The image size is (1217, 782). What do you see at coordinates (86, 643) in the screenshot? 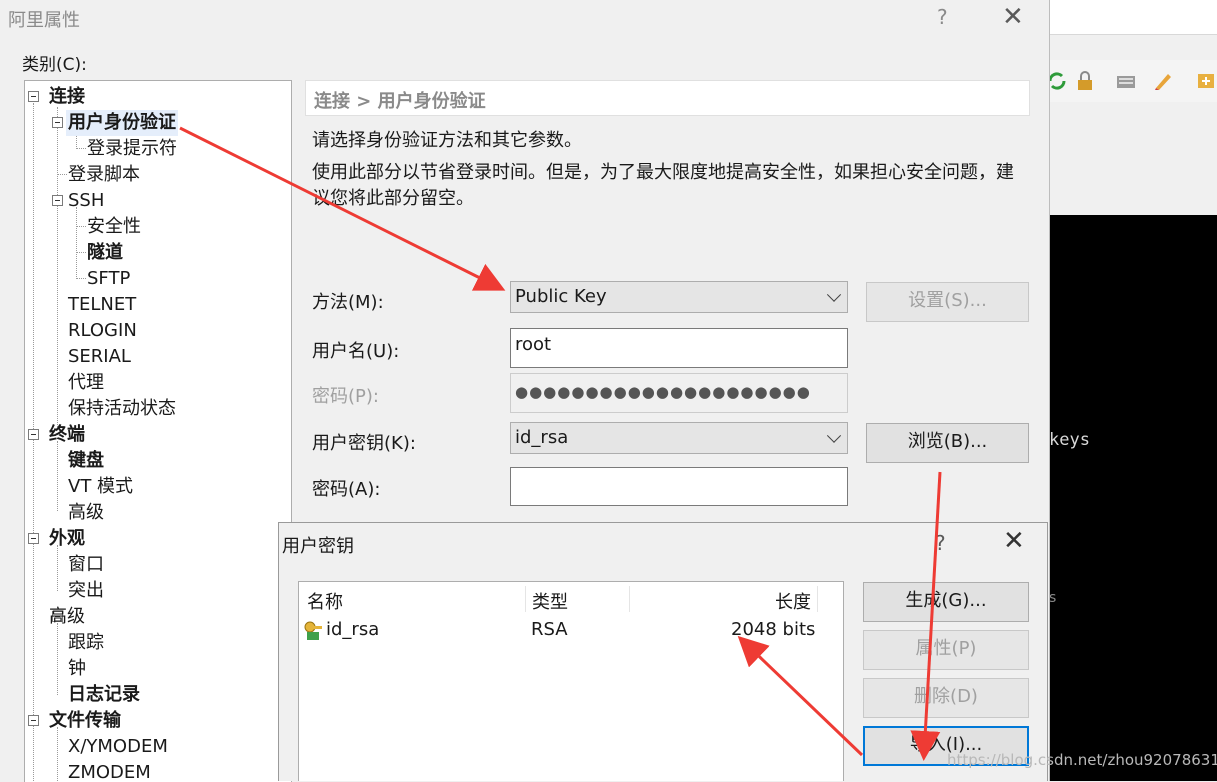
I see `tree-item-trace: 跟踪` at bounding box center [86, 643].